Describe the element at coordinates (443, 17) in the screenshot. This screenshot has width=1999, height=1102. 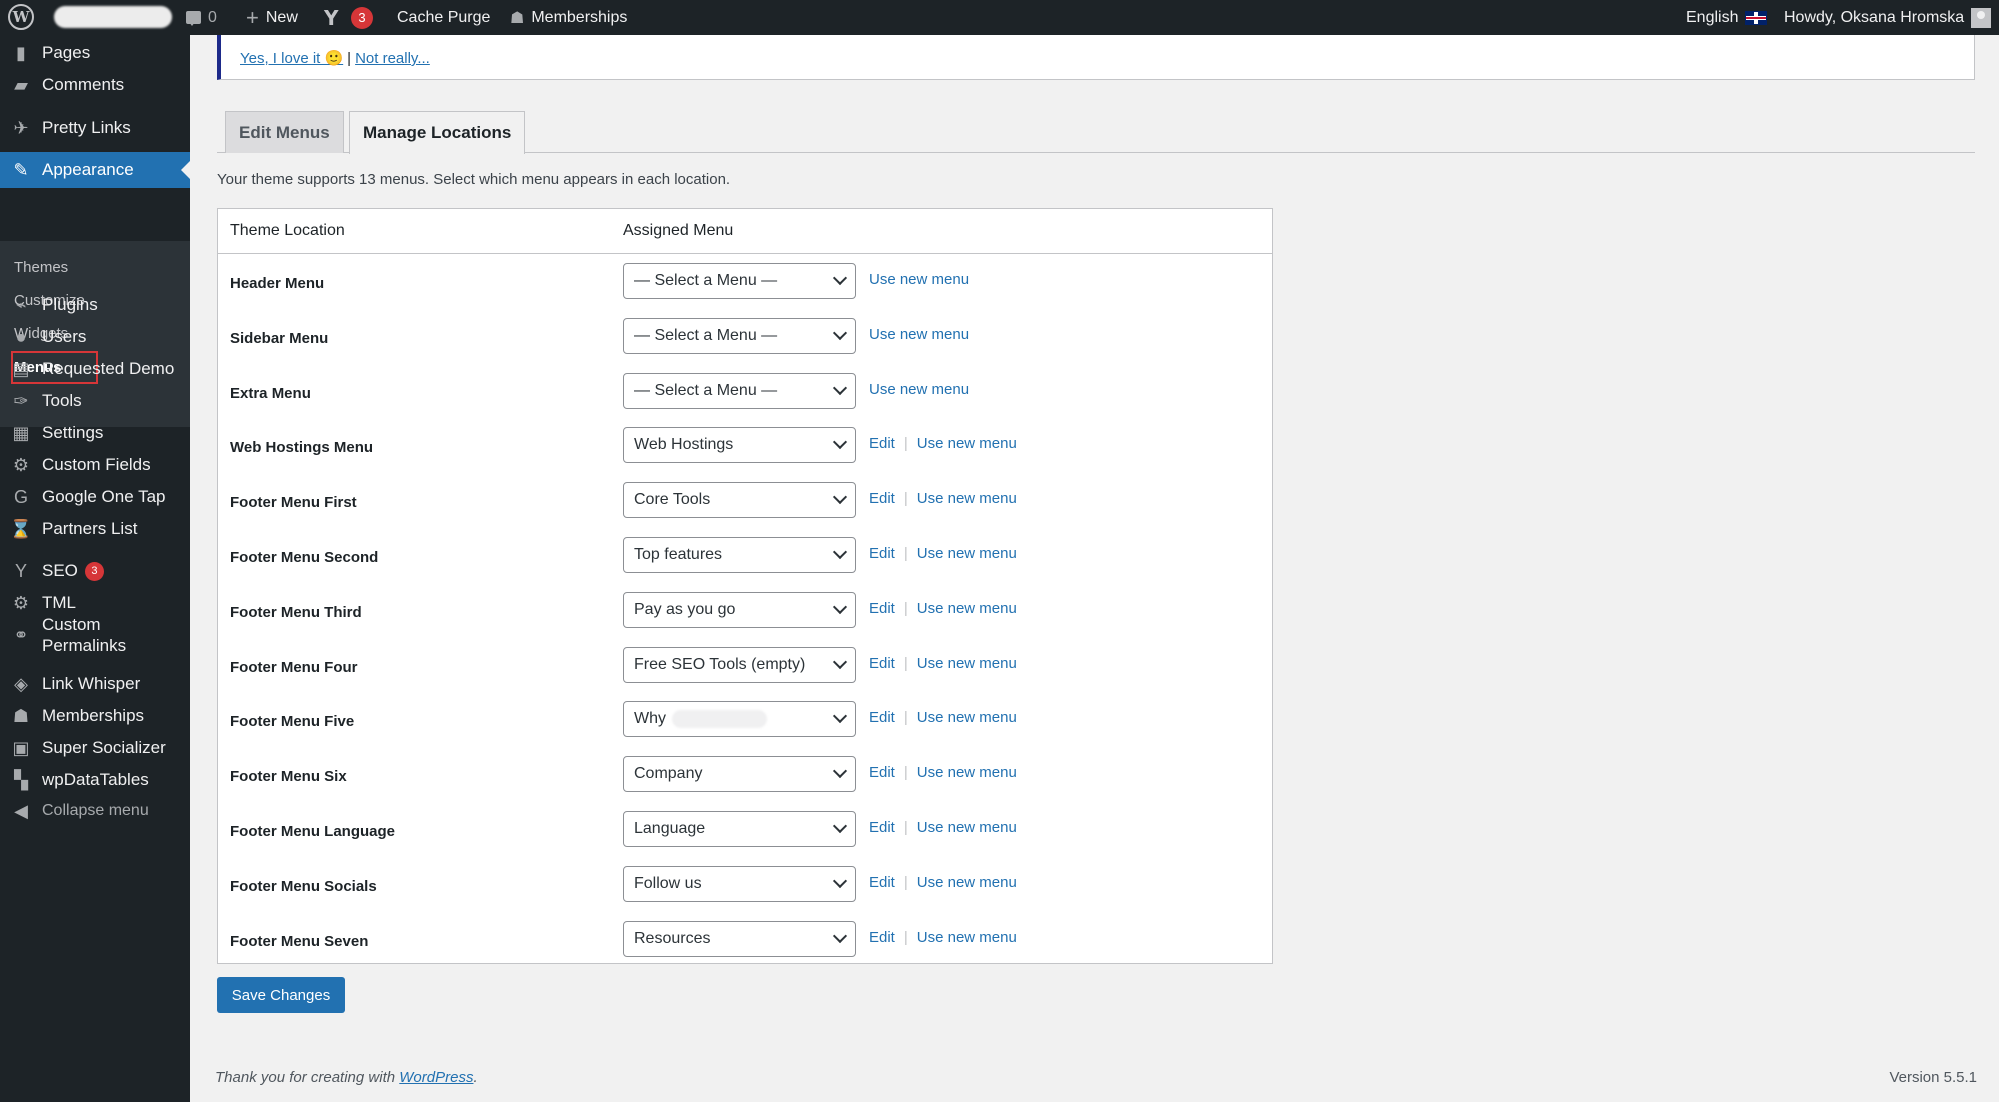
I see `cache-purge-link: Cache Purge` at that location.